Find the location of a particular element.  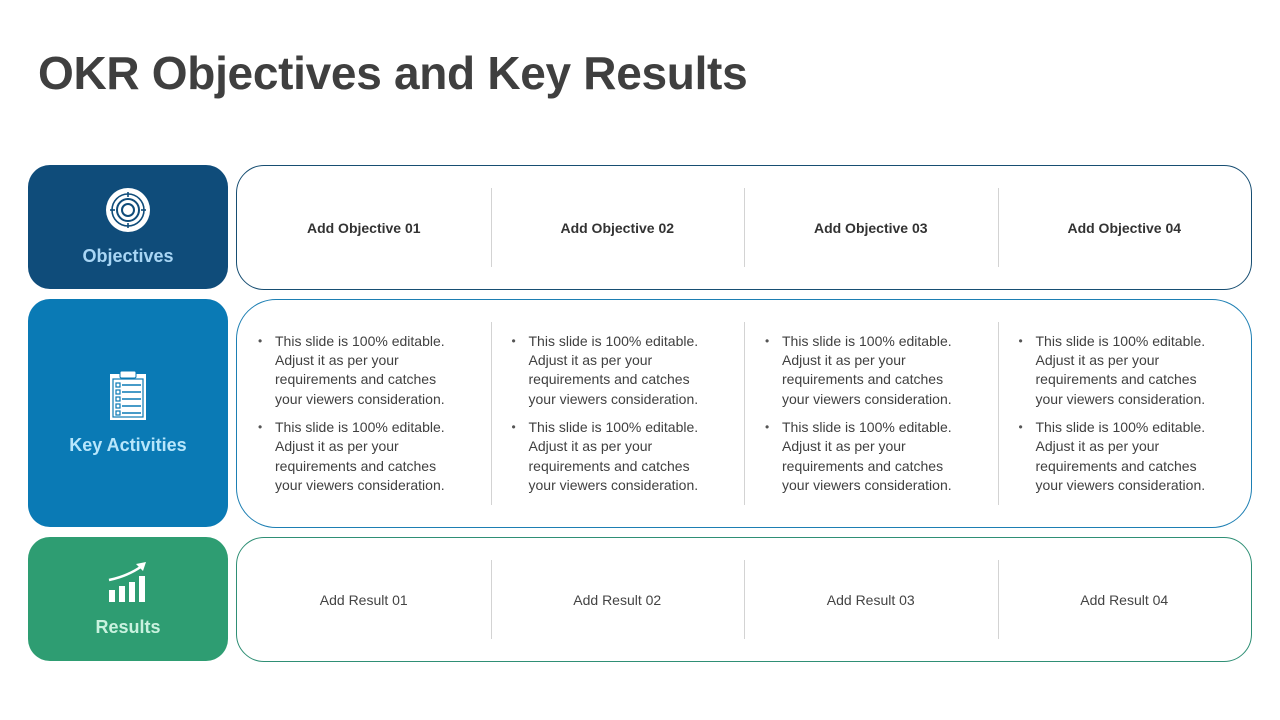

objective-cell: Add Objective 03 is located at coordinates (871, 227).